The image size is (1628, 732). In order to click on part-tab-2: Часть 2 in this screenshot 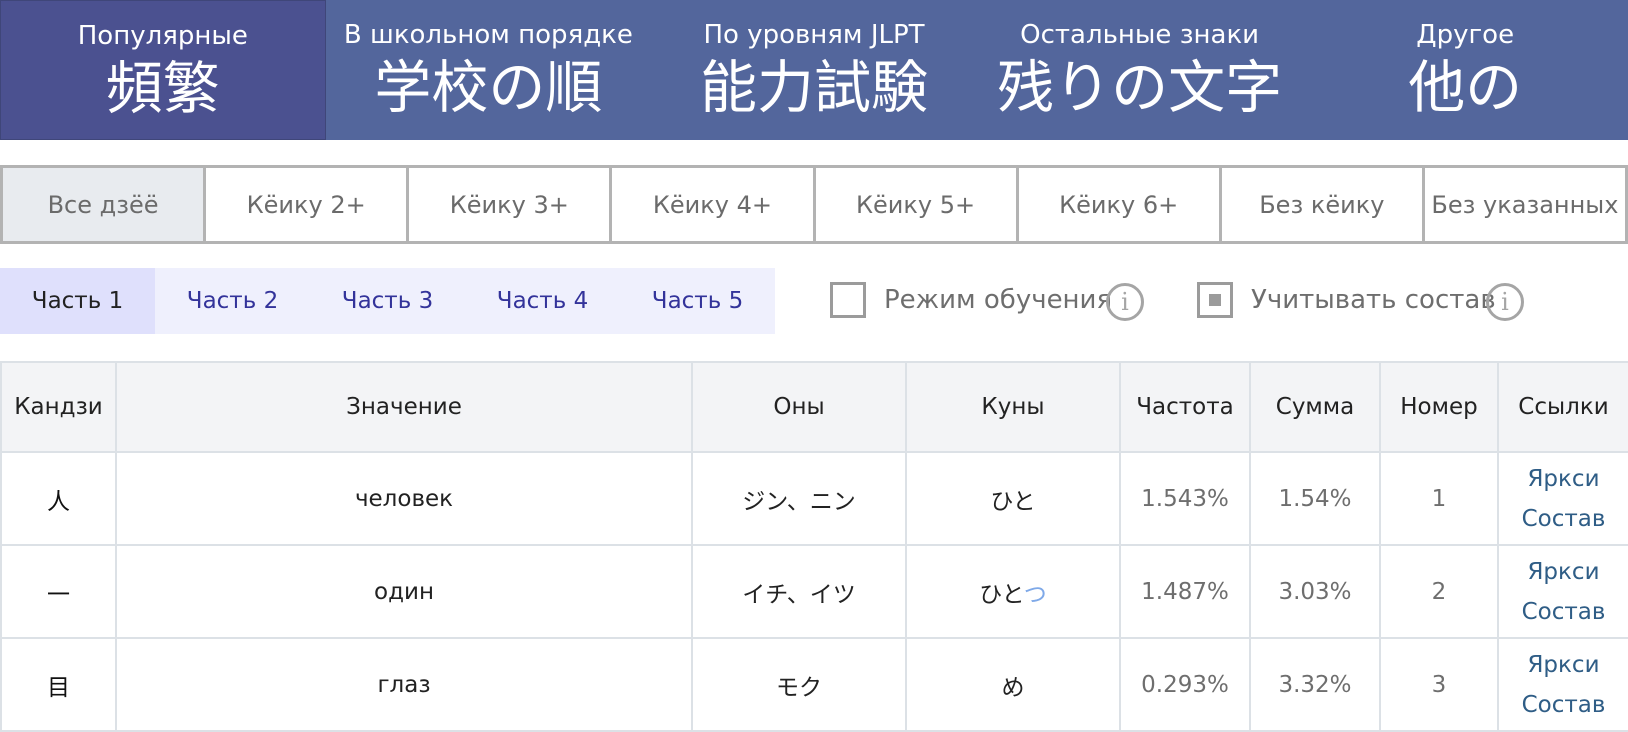, I will do `click(232, 301)`.